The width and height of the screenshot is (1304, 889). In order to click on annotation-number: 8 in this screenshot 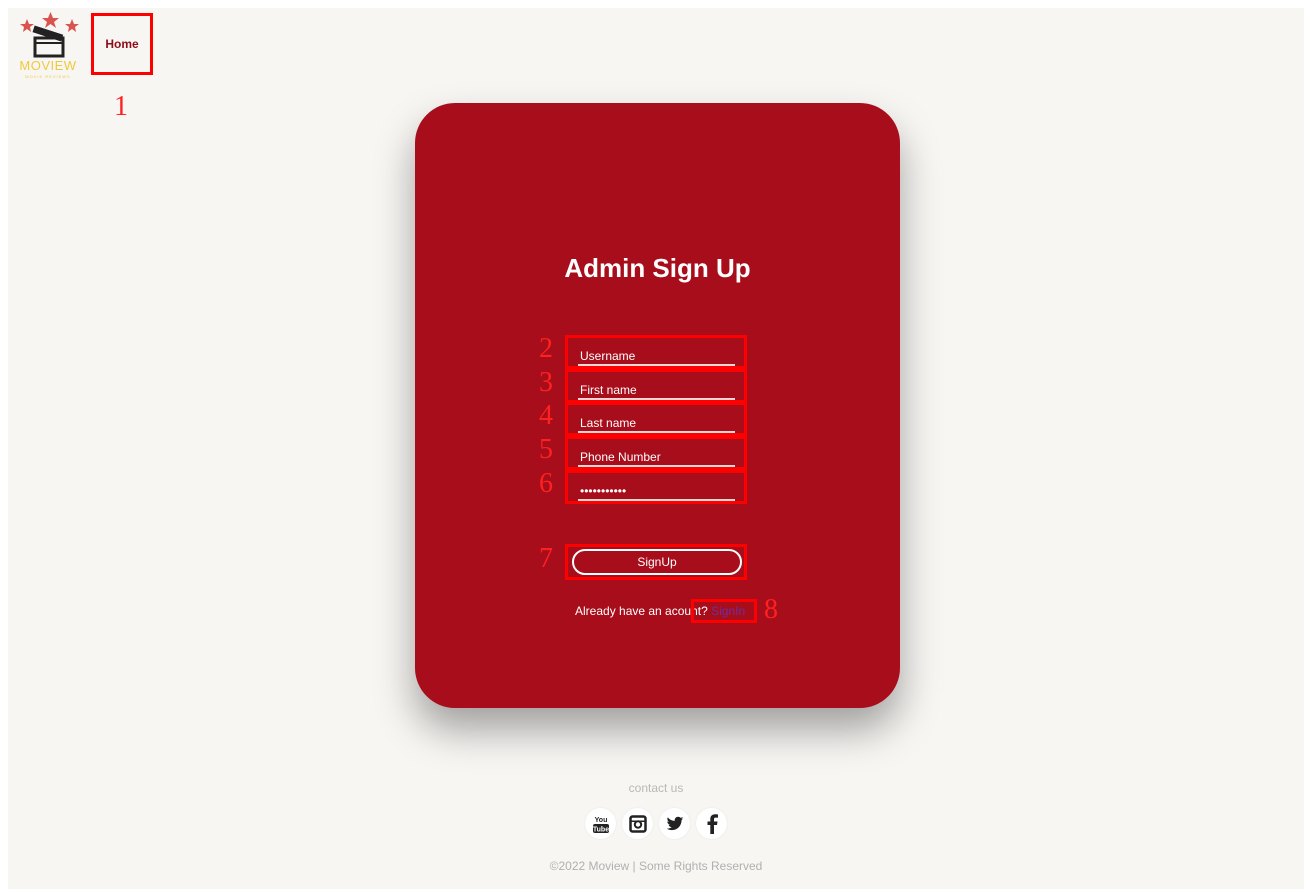, I will do `click(771, 609)`.